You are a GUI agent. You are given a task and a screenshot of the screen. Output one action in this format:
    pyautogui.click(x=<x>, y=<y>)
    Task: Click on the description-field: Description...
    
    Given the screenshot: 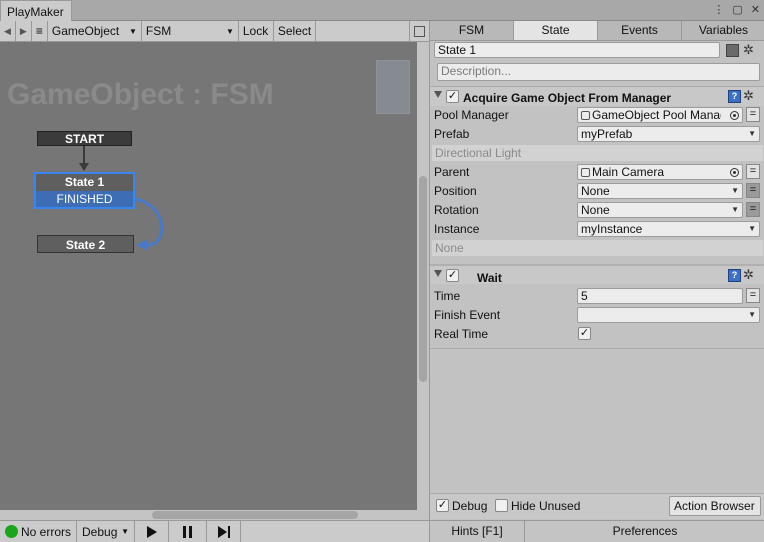 What is the action you would take?
    pyautogui.click(x=598, y=72)
    